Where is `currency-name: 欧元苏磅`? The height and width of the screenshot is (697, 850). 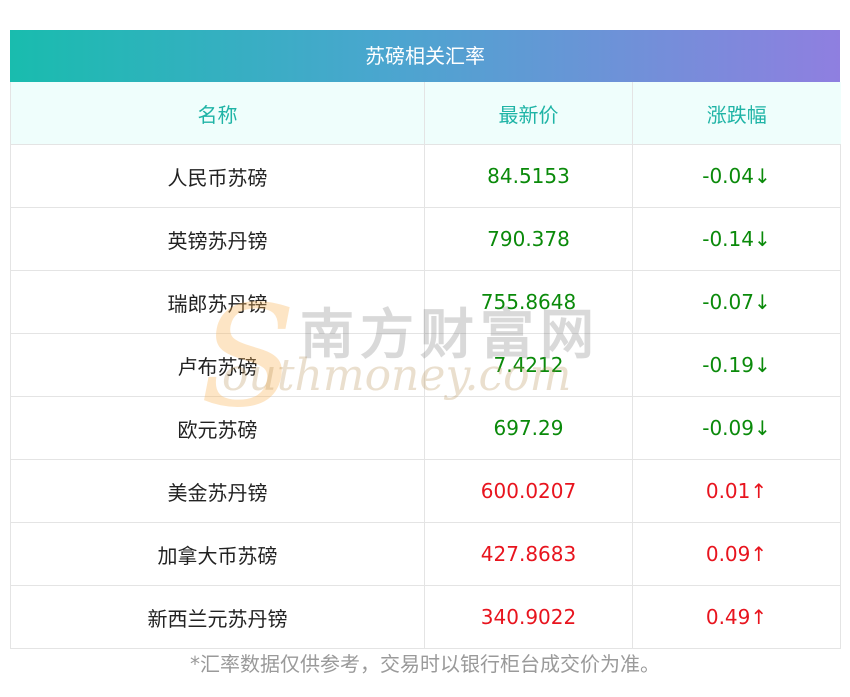 currency-name: 欧元苏磅 is located at coordinates (217, 428).